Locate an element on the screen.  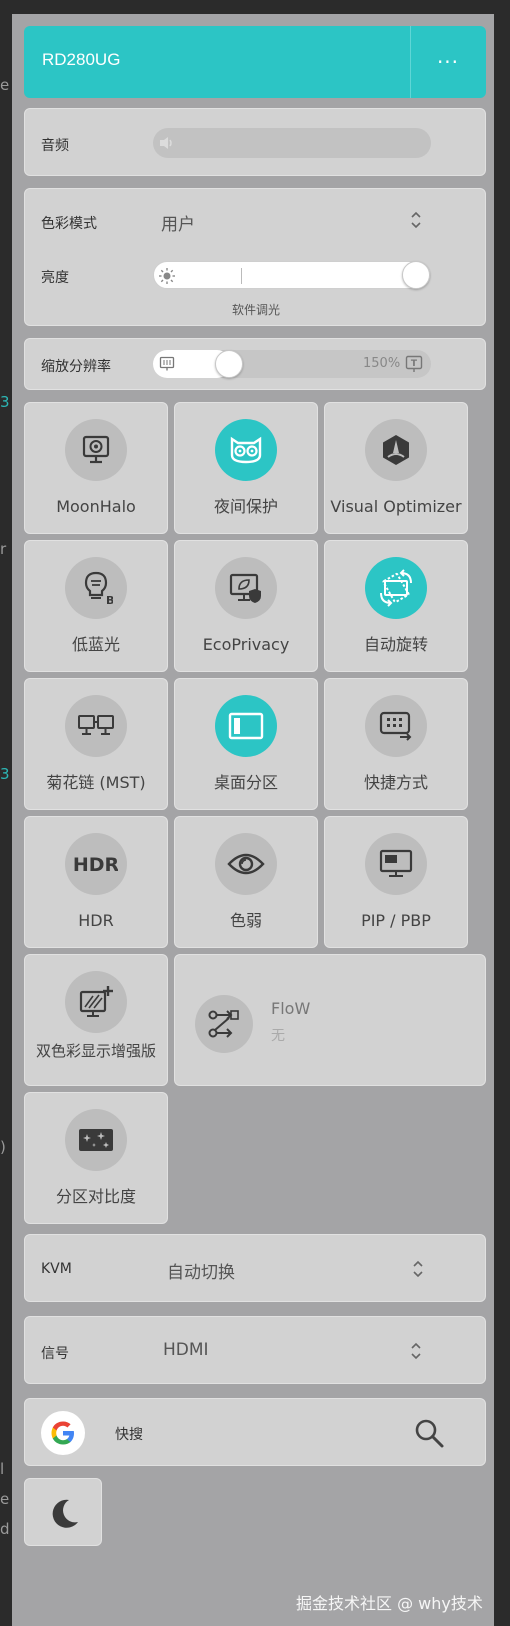
low-blue-light-icon: B is located at coordinates (96, 588).